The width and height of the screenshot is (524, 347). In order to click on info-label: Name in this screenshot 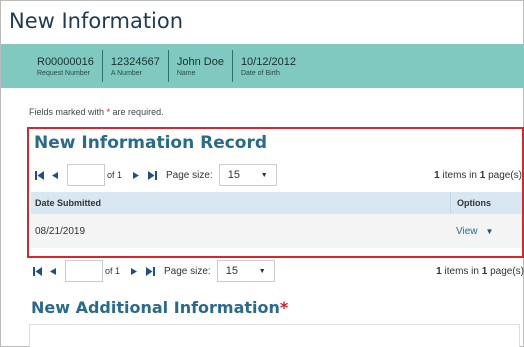, I will do `click(186, 73)`.